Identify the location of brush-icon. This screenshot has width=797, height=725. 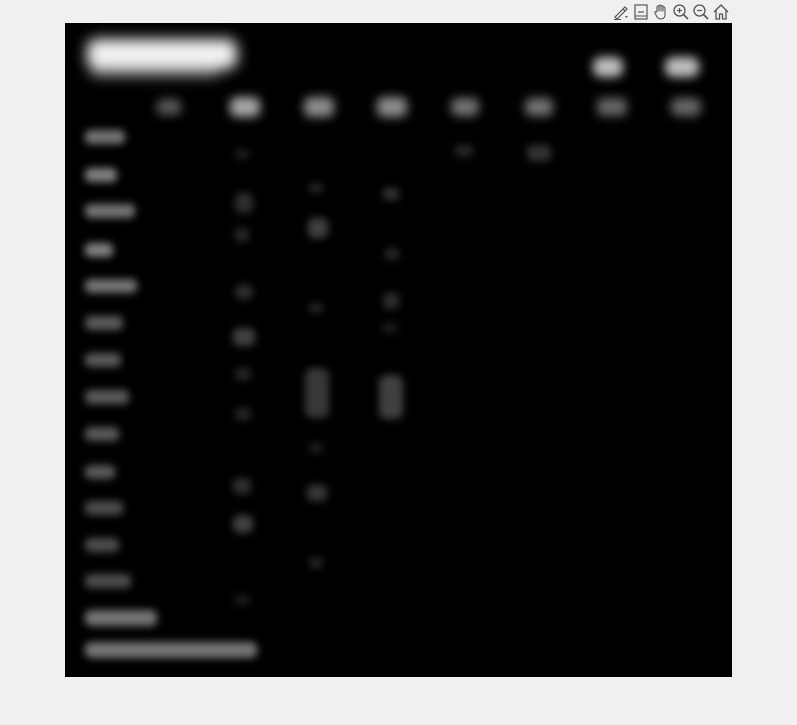
(621, 13).